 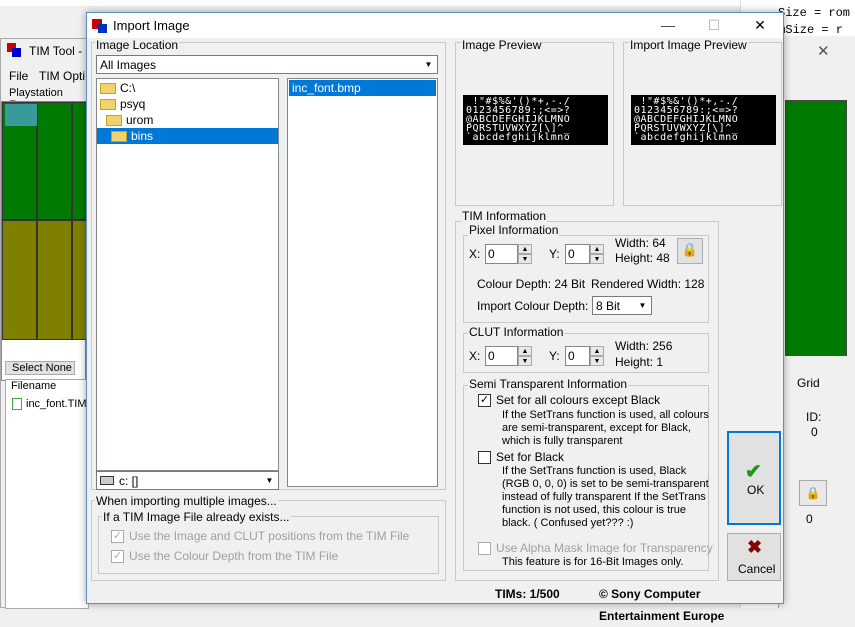 I want to click on cancel-x-icon: ✖, so click(x=755, y=547).